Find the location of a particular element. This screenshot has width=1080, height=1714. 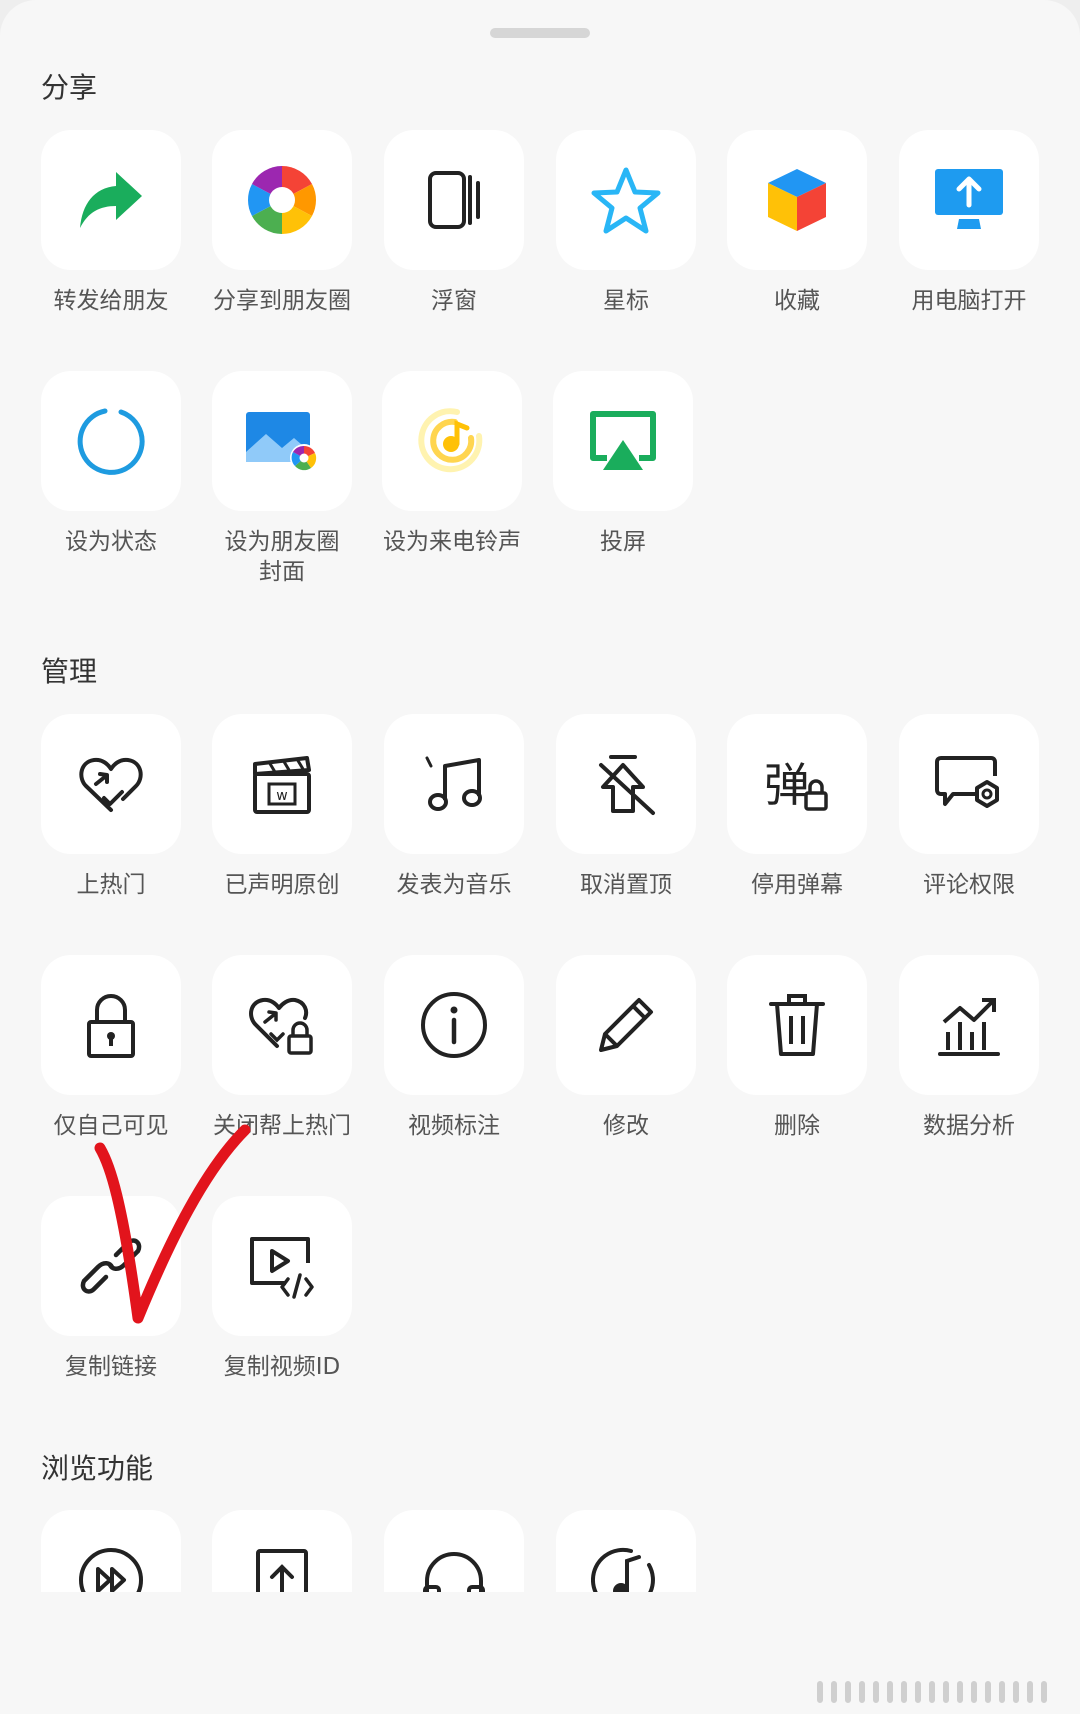

copy-video-id-button: 复制视频ID is located at coordinates (282, 1289).